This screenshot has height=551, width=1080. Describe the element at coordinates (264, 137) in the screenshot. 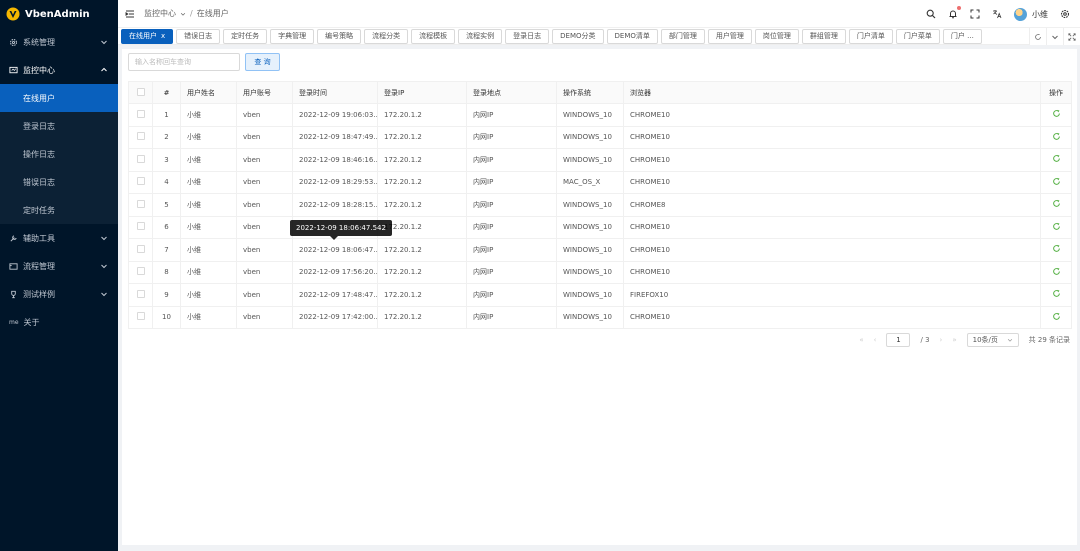

I see `user-account-cell: vben` at that location.